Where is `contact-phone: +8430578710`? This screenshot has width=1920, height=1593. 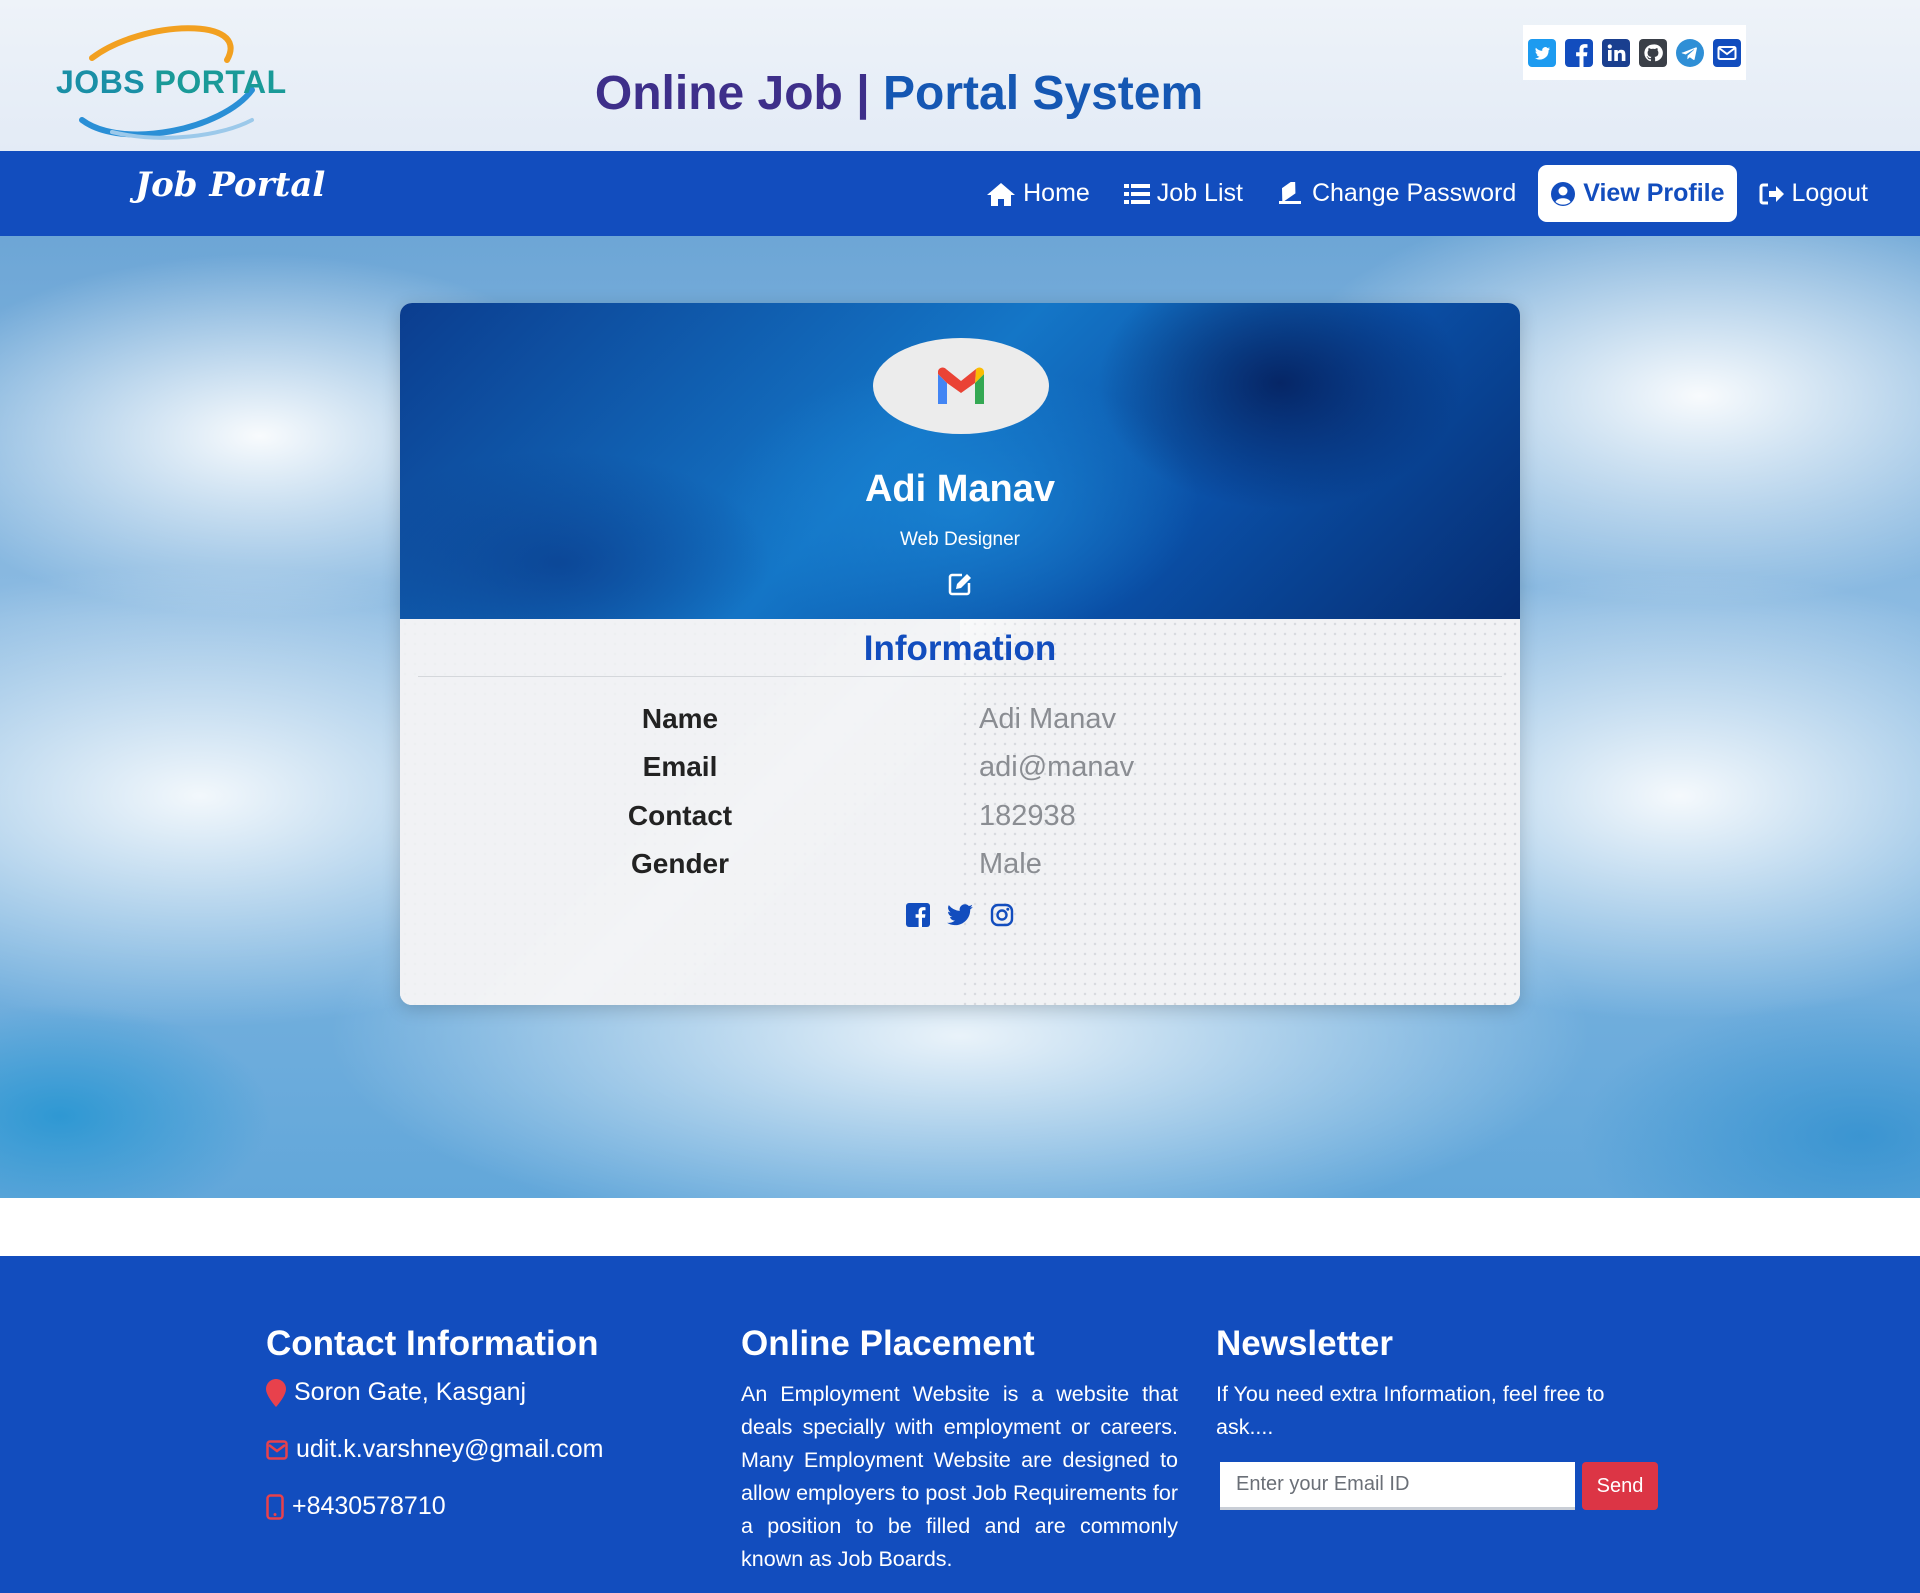 contact-phone: +8430578710 is located at coordinates (434, 1506).